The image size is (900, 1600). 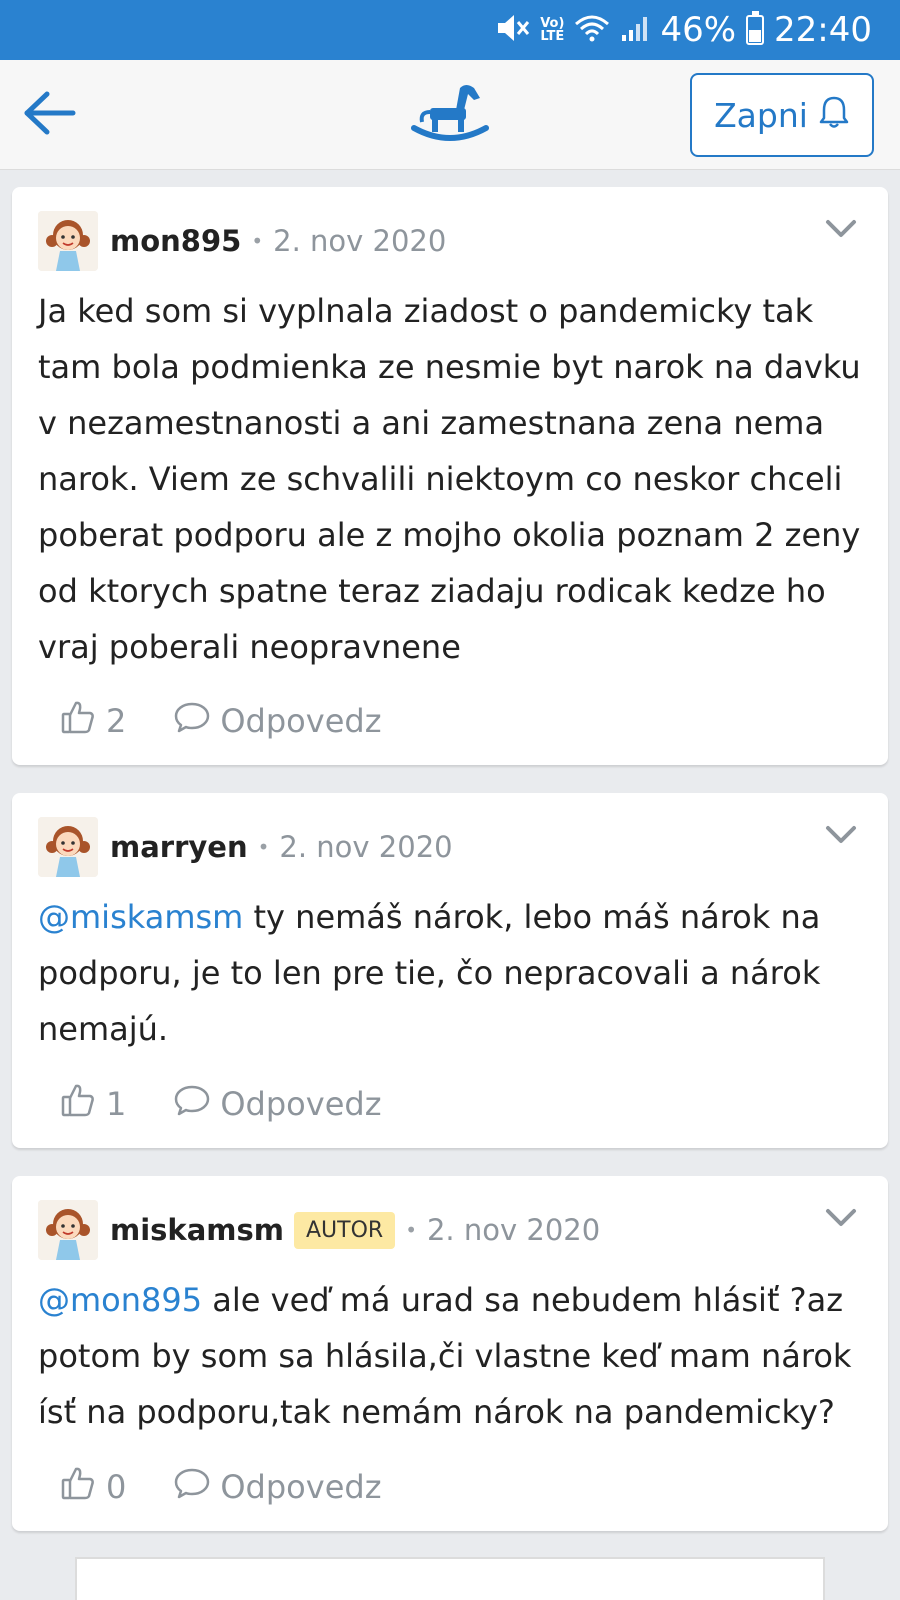 What do you see at coordinates (513, 30) in the screenshot?
I see `mute-icon` at bounding box center [513, 30].